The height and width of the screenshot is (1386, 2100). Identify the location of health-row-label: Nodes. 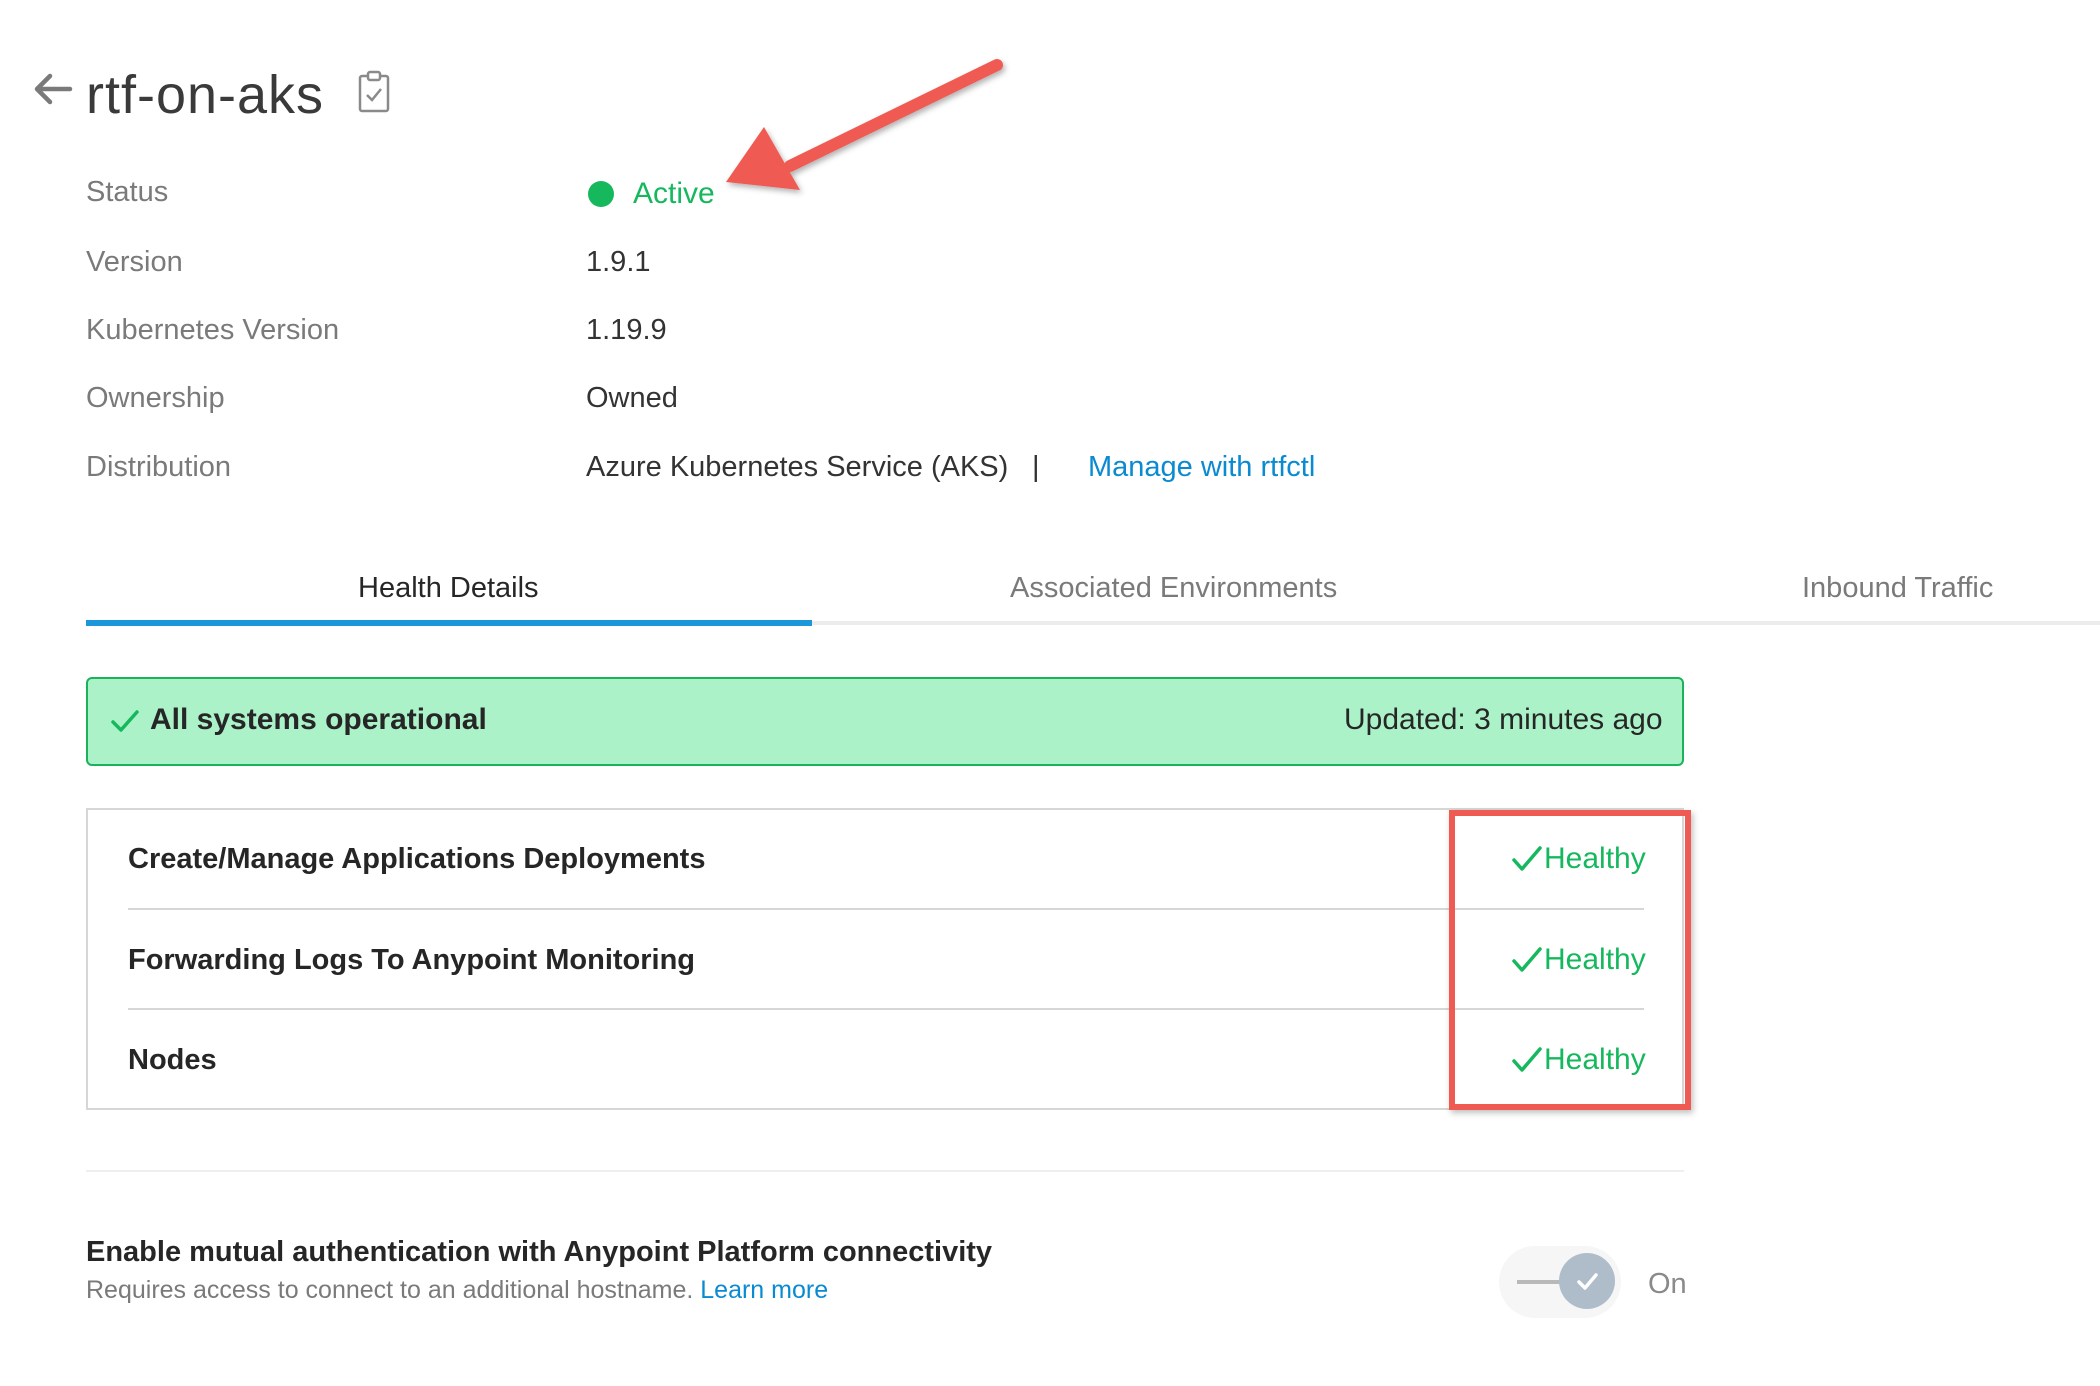
(172, 1060).